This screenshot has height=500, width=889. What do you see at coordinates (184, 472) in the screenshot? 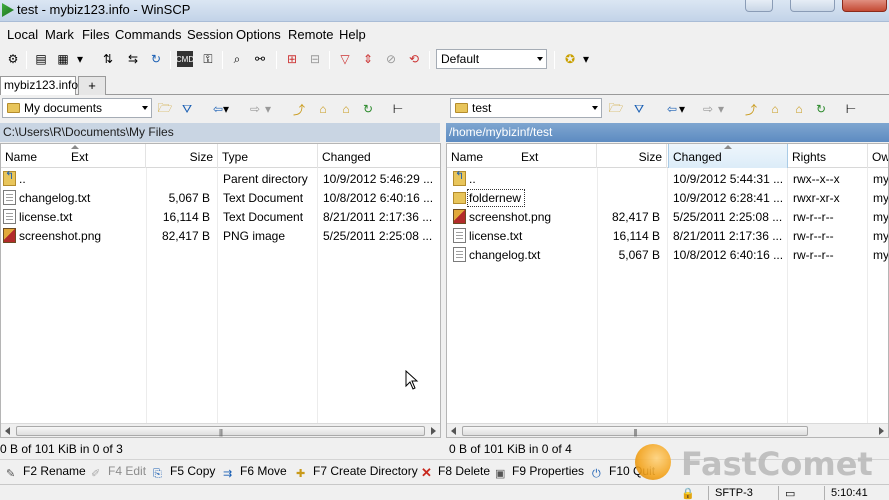
I see `copy-button: ⎘ F5 Copy` at bounding box center [184, 472].